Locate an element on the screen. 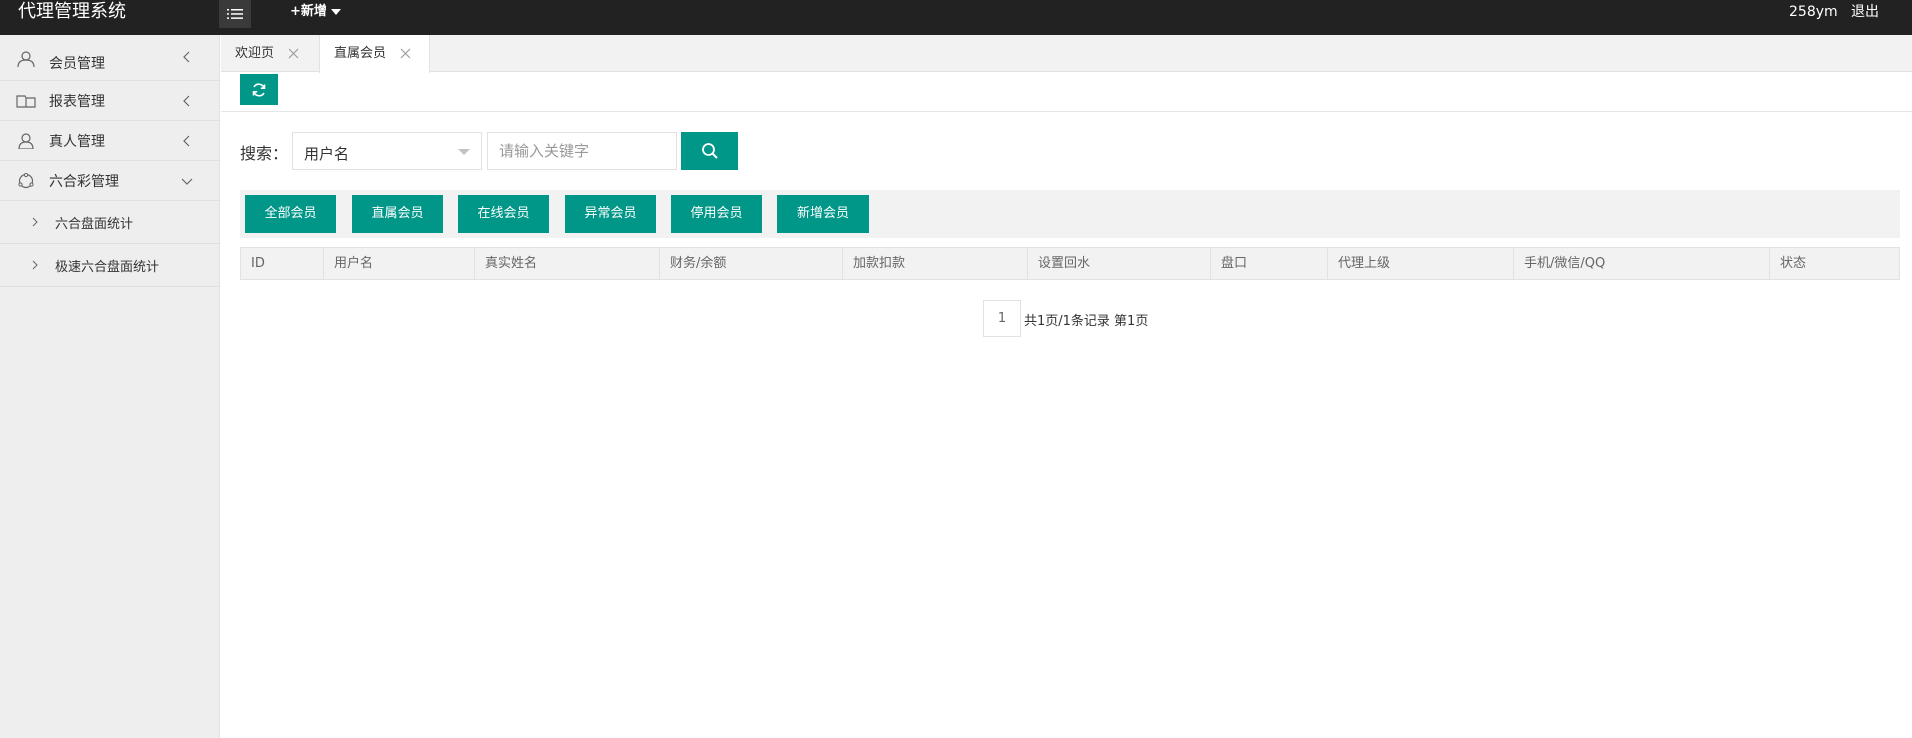  filter-direct-members-button: 直属会员 is located at coordinates (397, 214).